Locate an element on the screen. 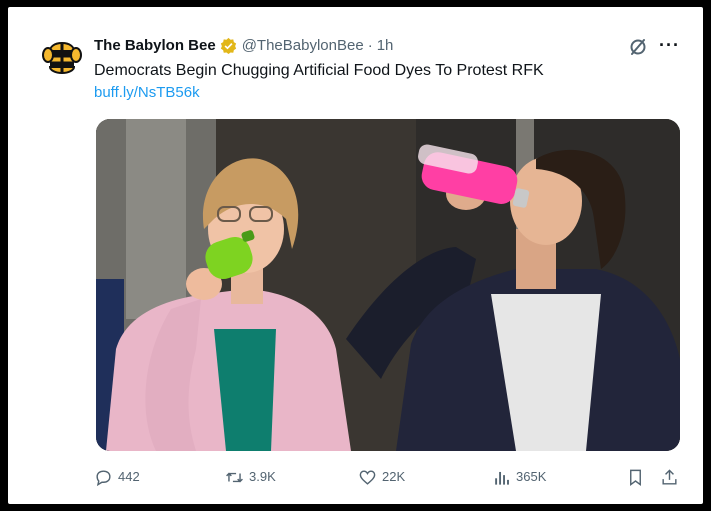  repost-count: 3.9K is located at coordinates (262, 476).